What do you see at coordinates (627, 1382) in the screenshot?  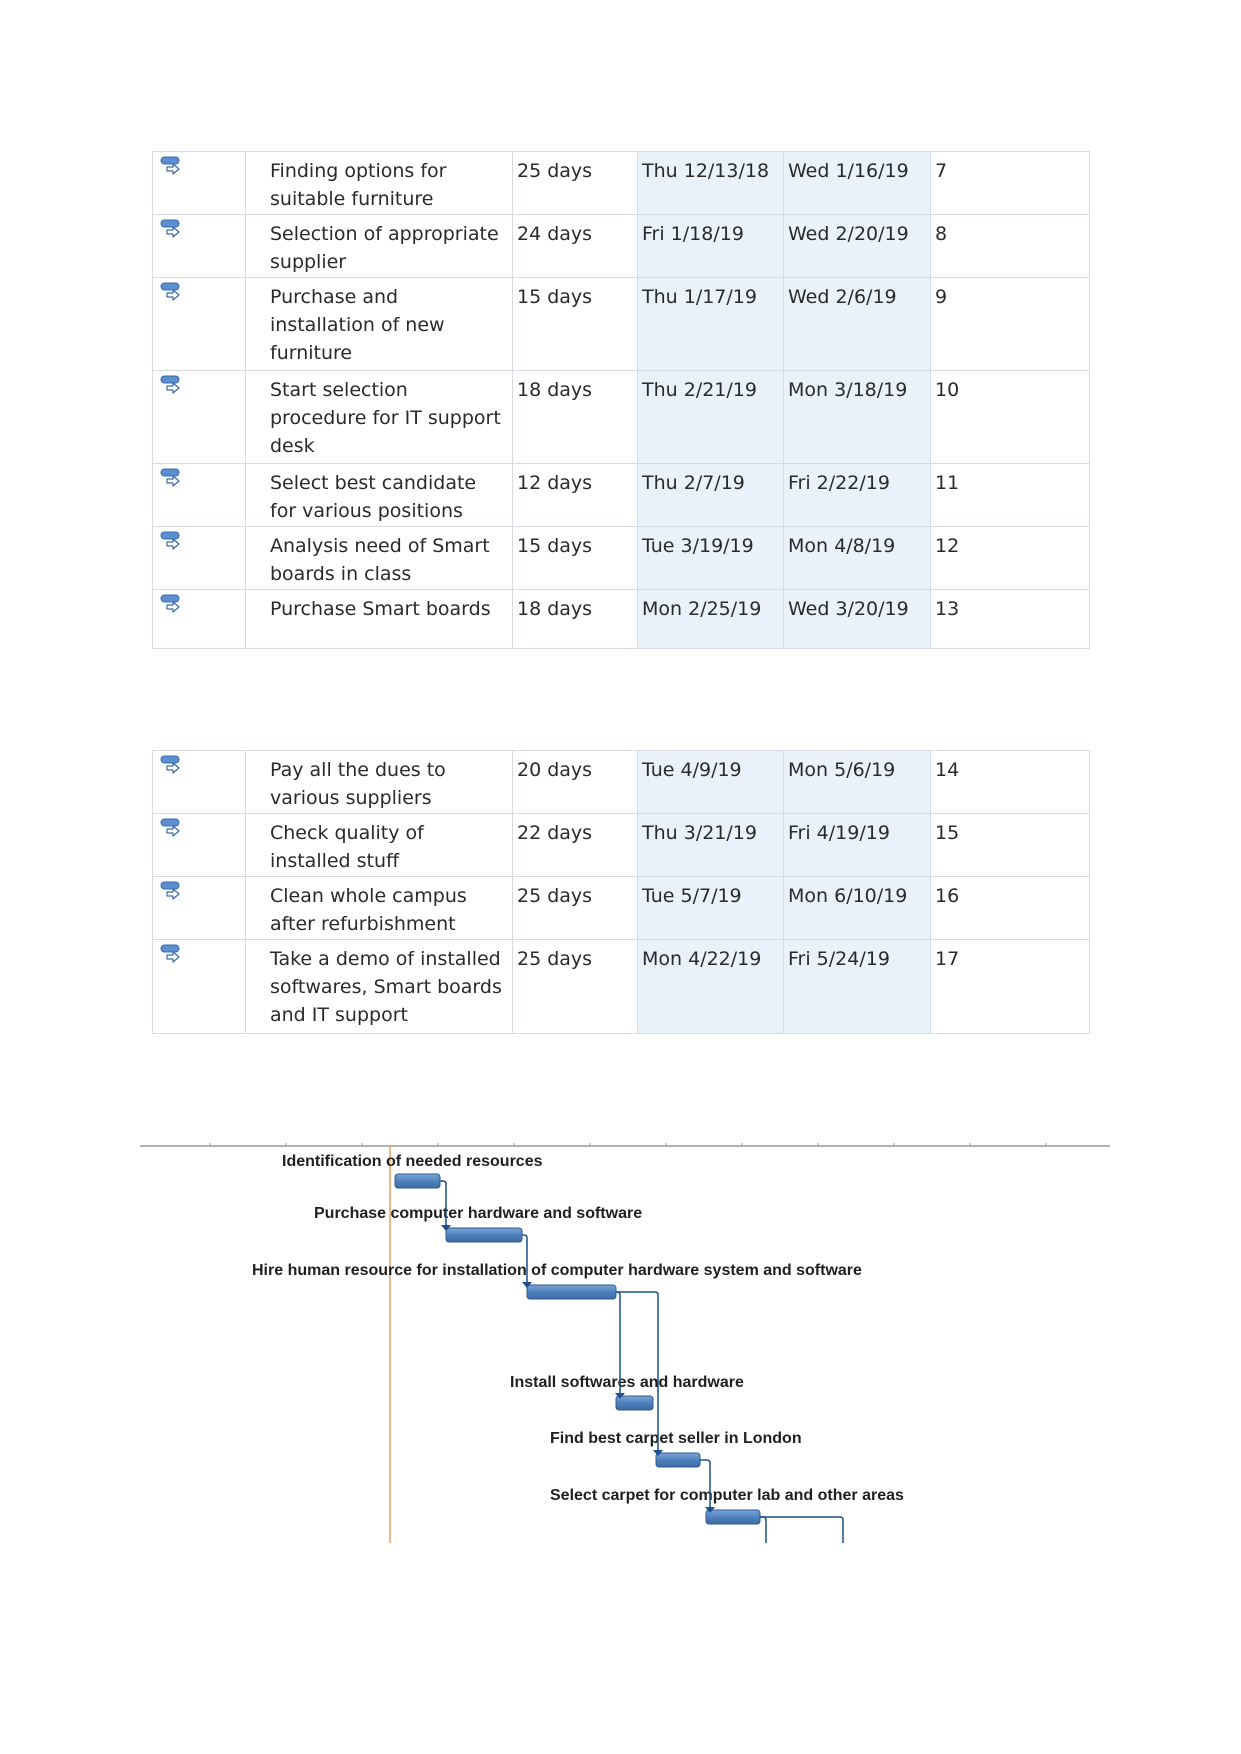 I see `gantt-task-label: Install softwares and hardware` at bounding box center [627, 1382].